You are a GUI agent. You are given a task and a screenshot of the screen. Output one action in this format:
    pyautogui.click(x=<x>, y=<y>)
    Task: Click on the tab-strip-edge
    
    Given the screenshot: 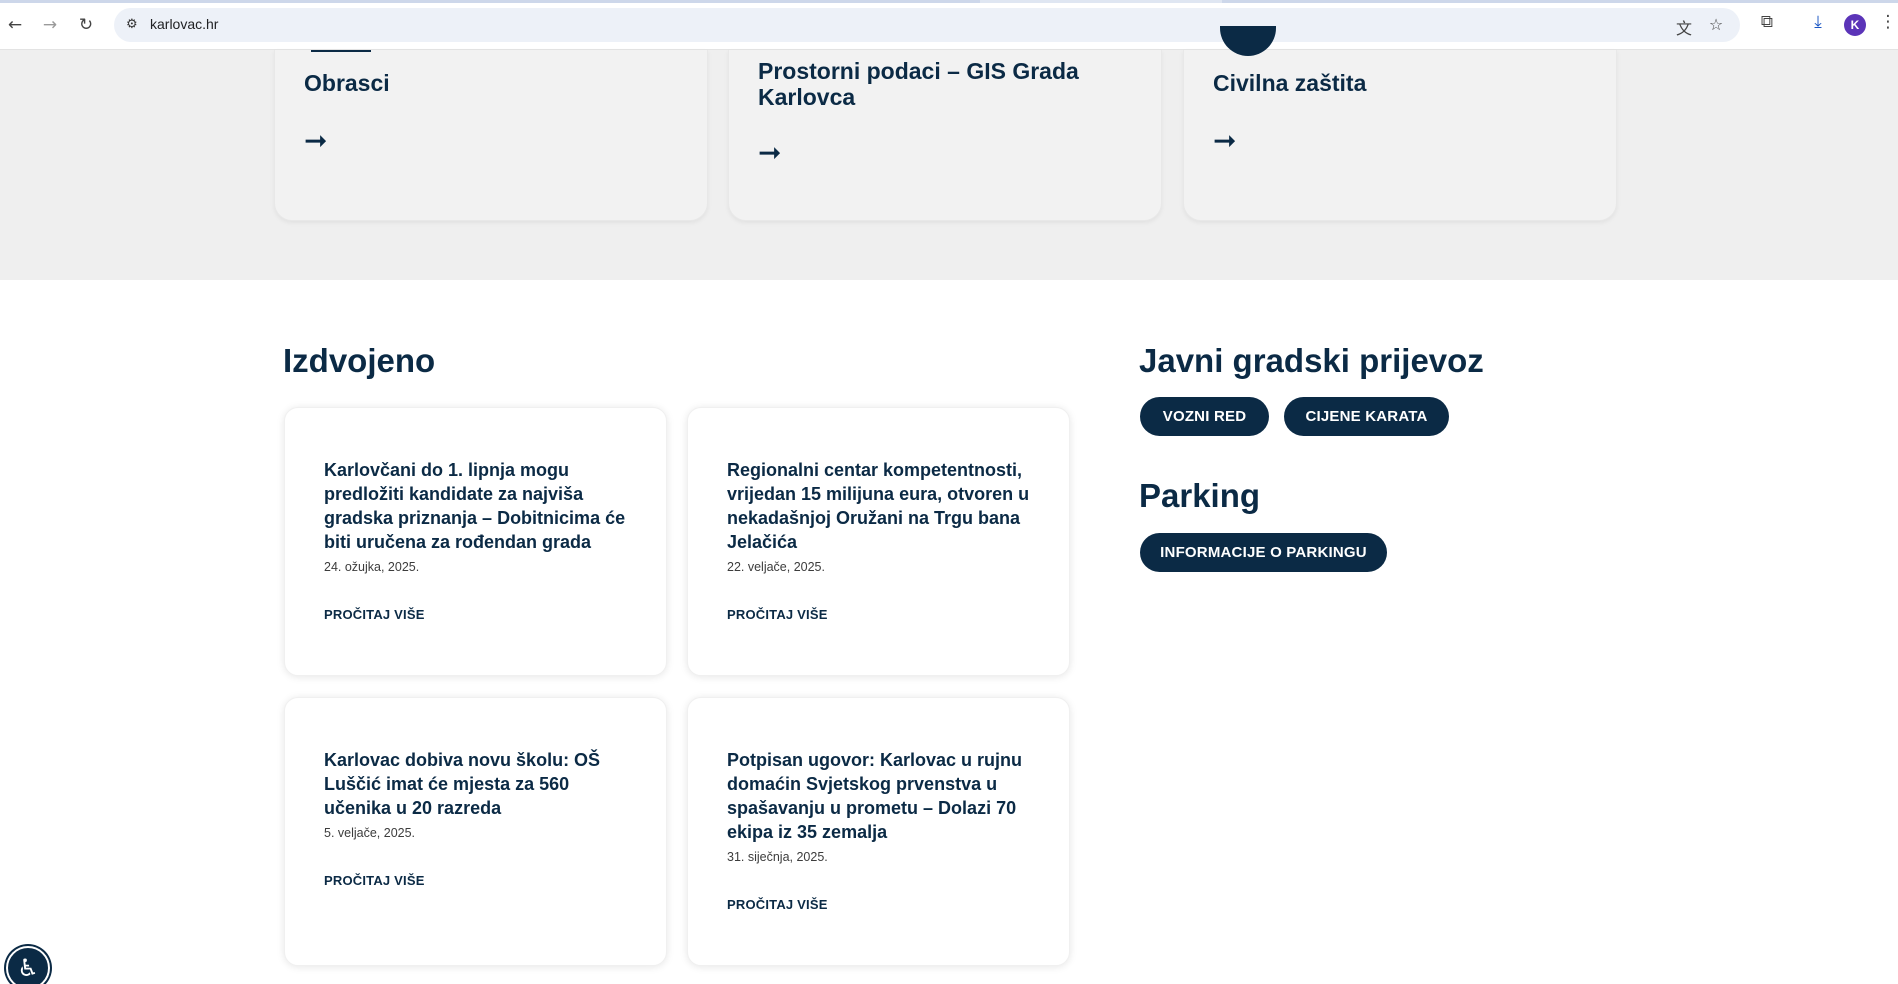 What is the action you would take?
    pyautogui.click(x=949, y=1)
    